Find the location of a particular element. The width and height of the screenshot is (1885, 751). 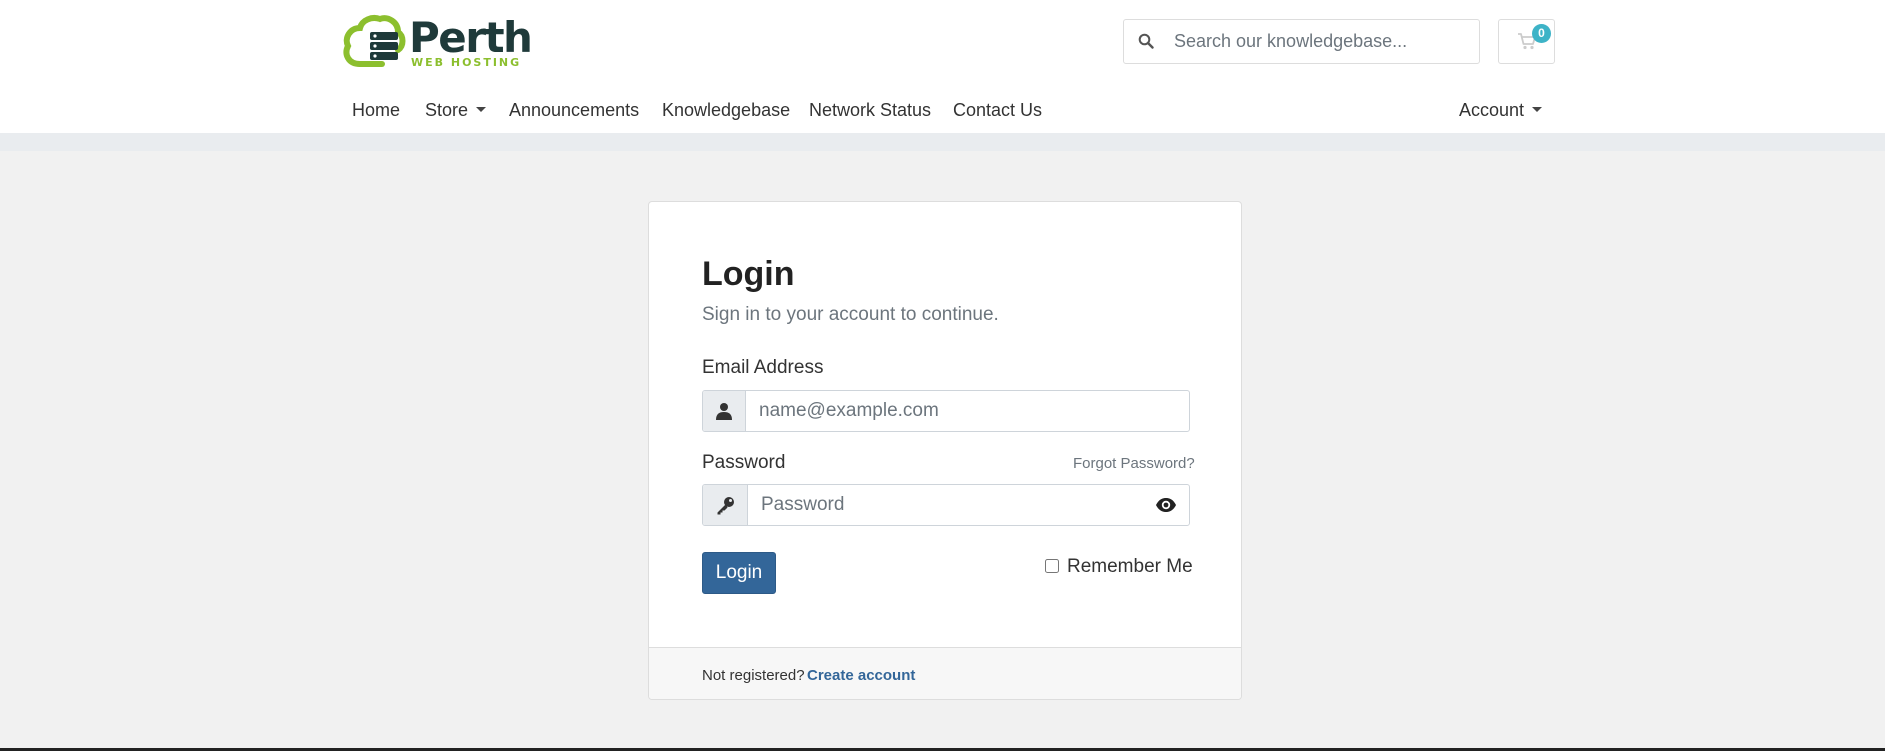

password-input-group is located at coordinates (946, 505).